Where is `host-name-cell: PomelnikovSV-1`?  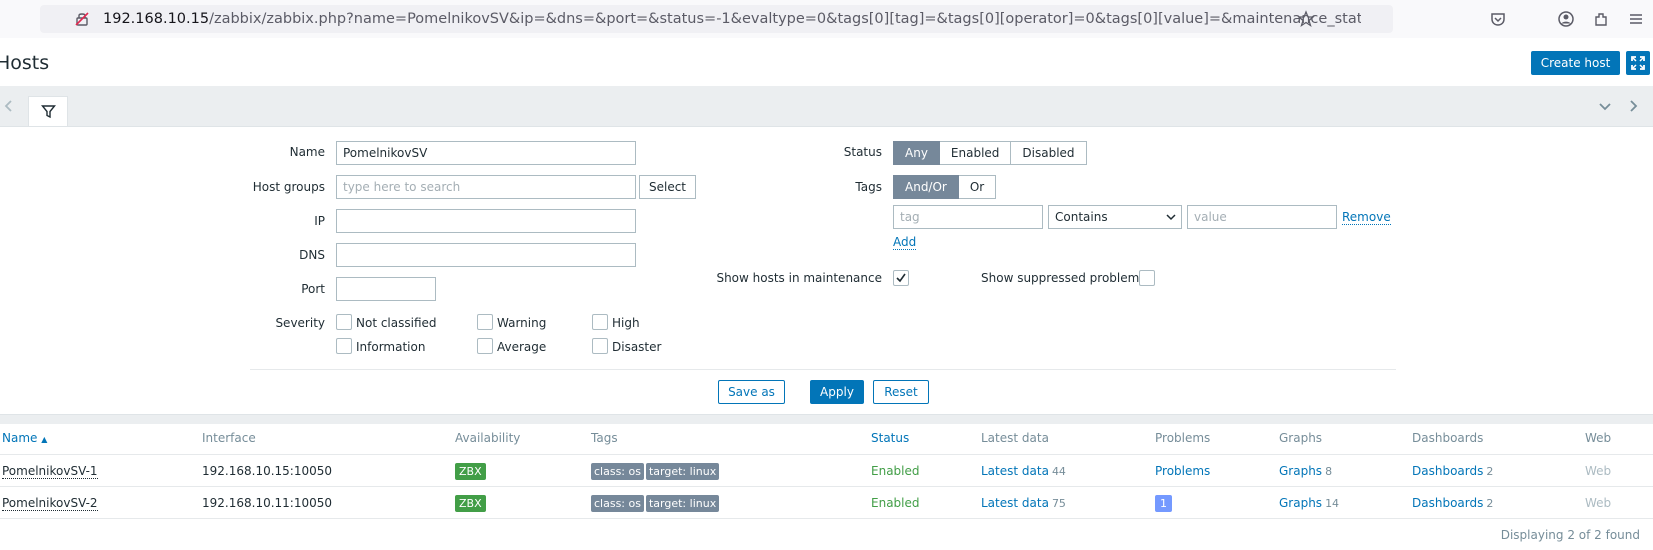
host-name-cell: PomelnikovSV-1 is located at coordinates (50, 471).